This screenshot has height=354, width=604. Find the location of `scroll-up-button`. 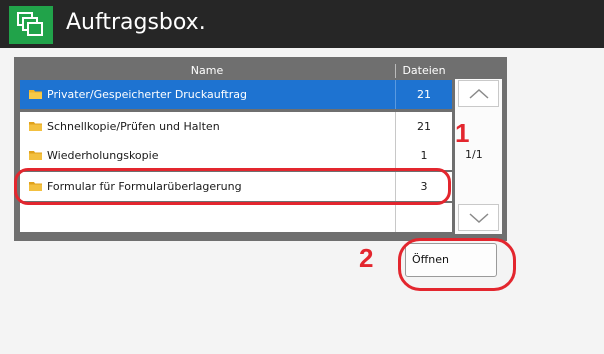

scroll-up-button is located at coordinates (478, 93).